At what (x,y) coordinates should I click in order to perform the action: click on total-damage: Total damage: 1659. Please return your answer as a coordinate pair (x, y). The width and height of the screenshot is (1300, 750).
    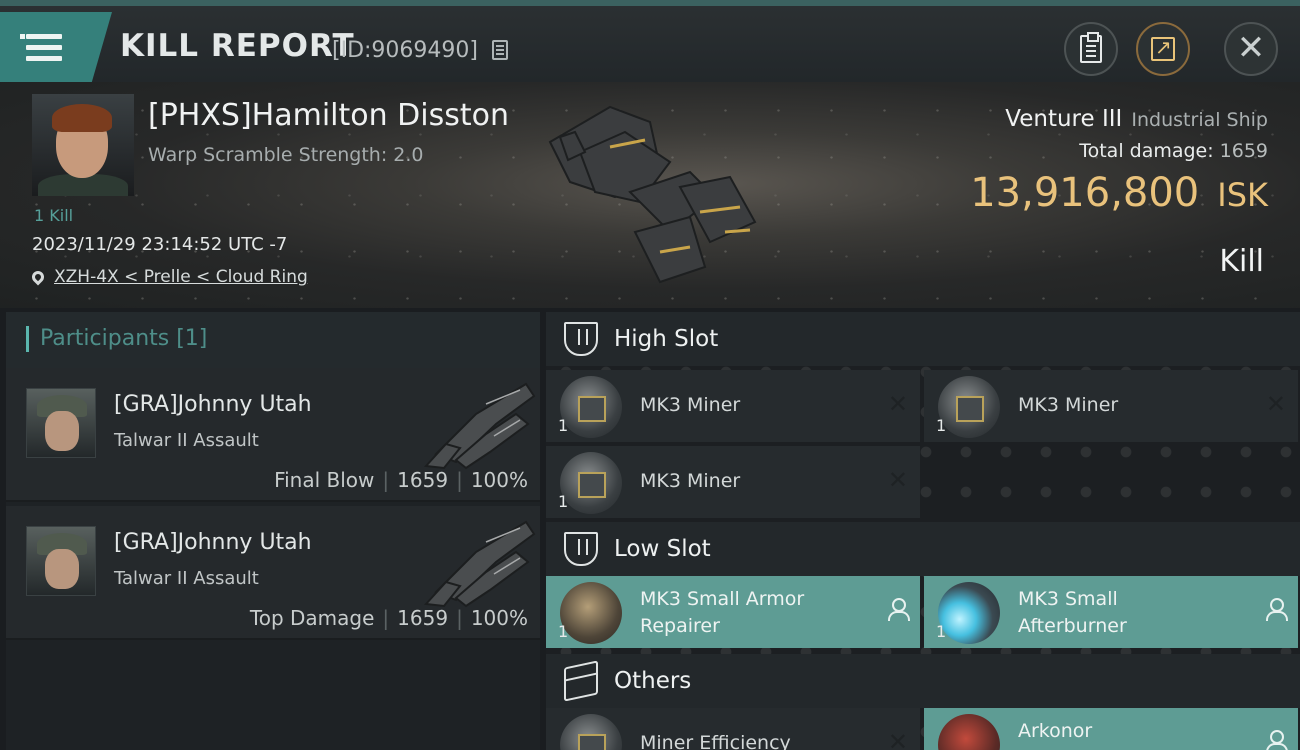
    Looking at the image, I should click on (1173, 151).